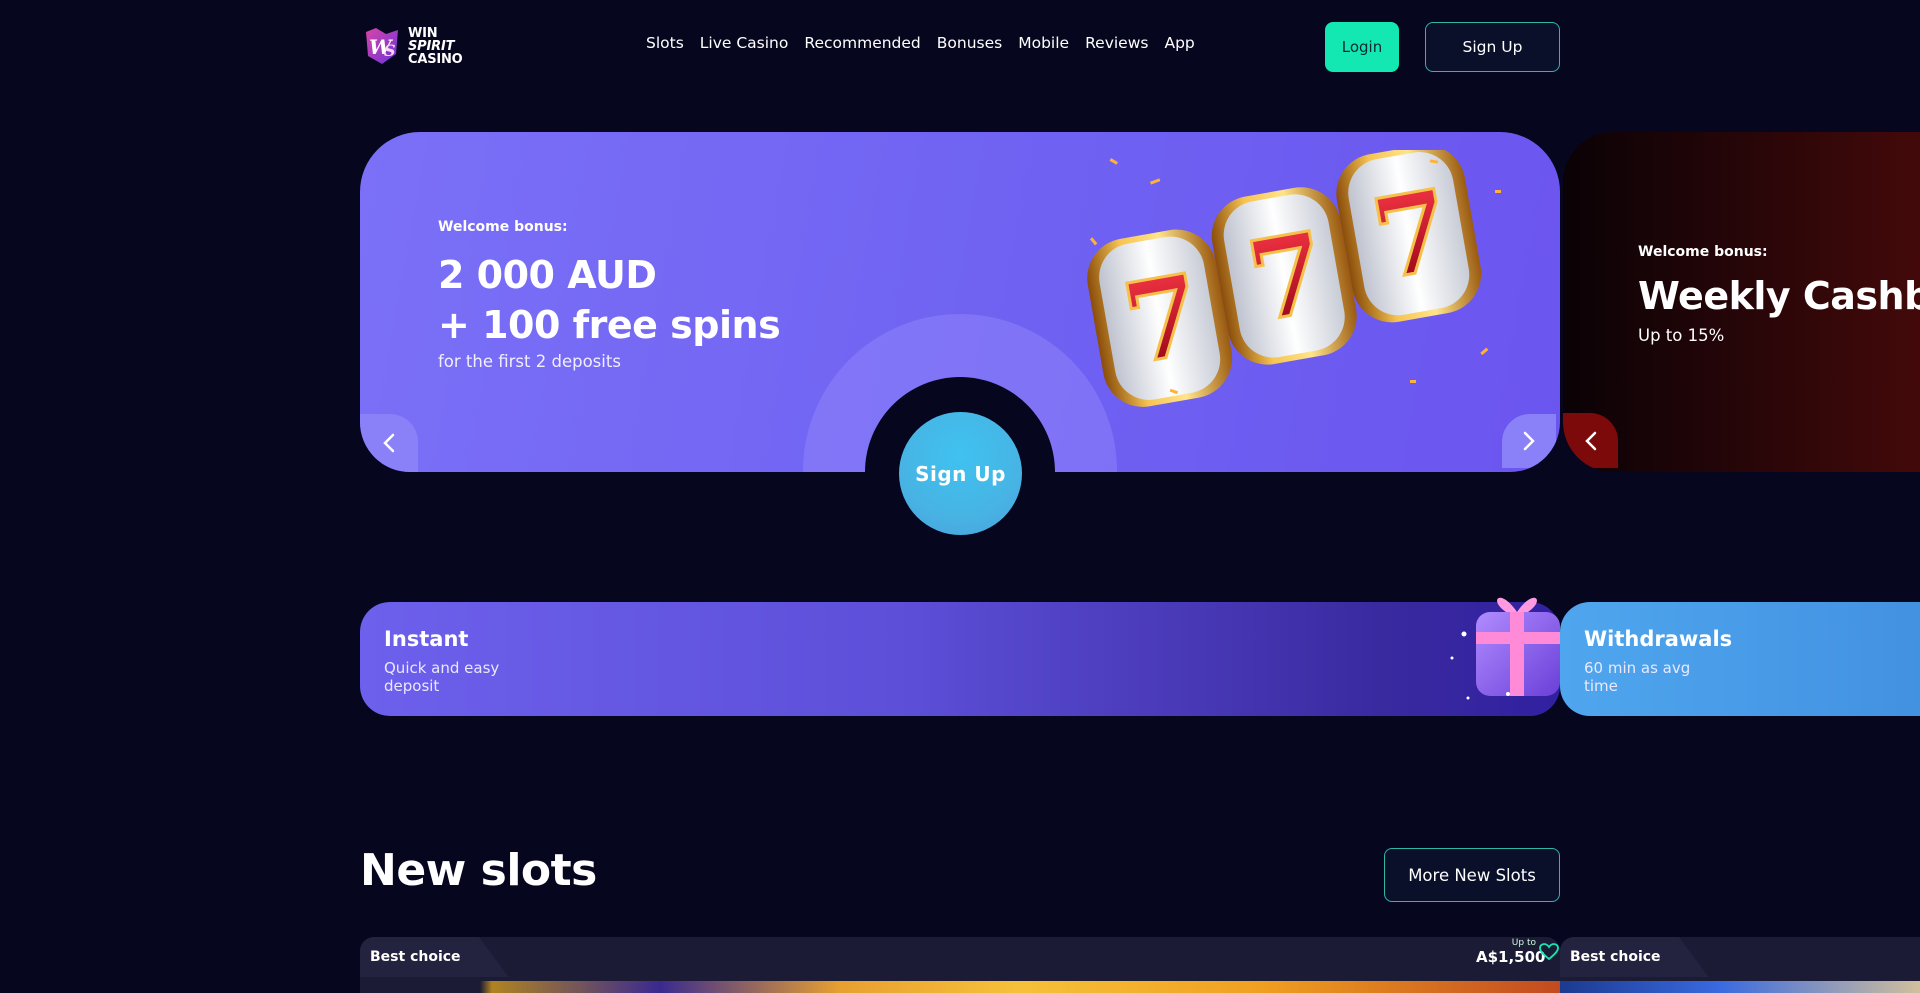 The width and height of the screenshot is (1920, 993). I want to click on logo-line2: SPIRIT, so click(431, 46).